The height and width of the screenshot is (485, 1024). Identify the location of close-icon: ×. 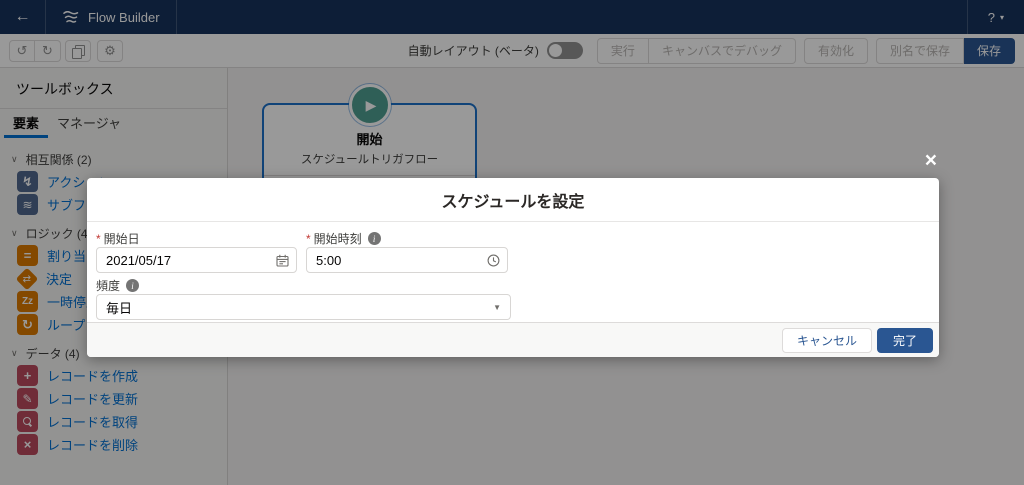
(931, 160).